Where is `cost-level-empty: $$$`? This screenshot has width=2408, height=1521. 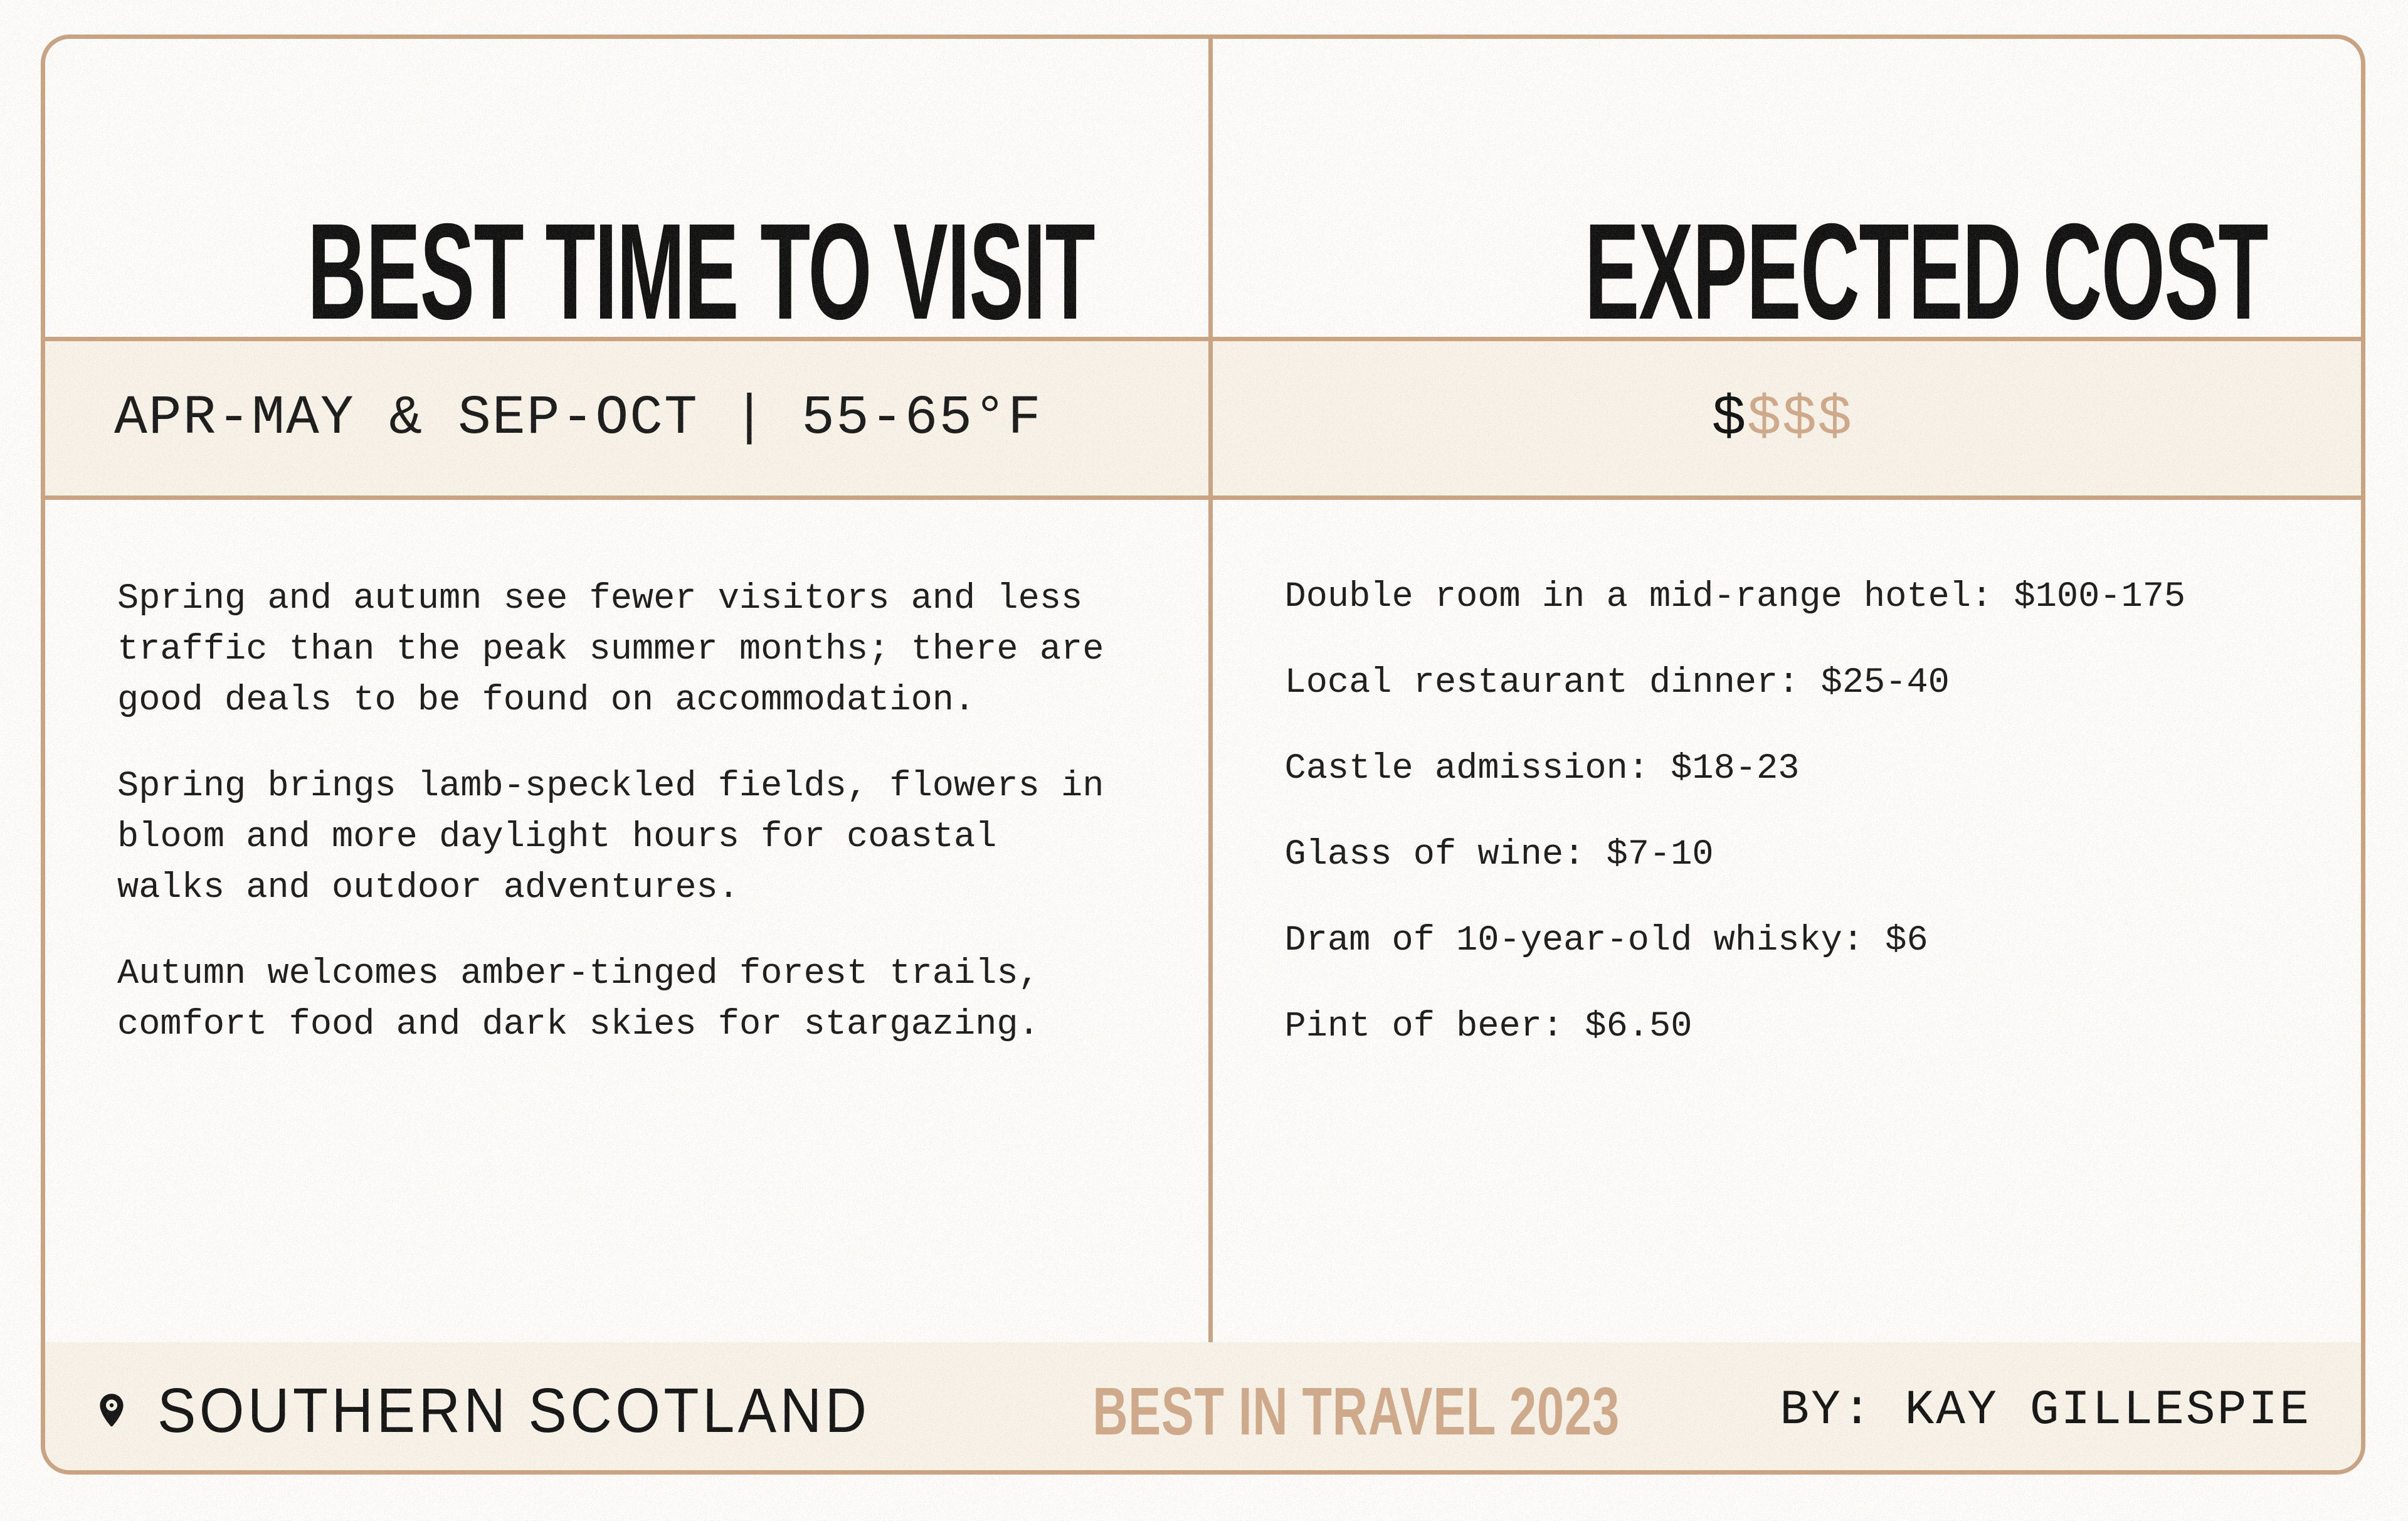 cost-level-empty: $$$ is located at coordinates (1799, 418).